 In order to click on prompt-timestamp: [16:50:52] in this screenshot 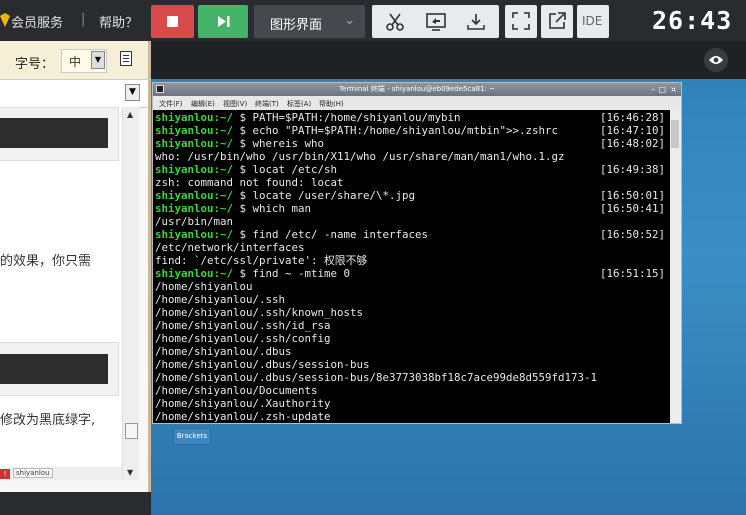, I will do `click(632, 234)`.